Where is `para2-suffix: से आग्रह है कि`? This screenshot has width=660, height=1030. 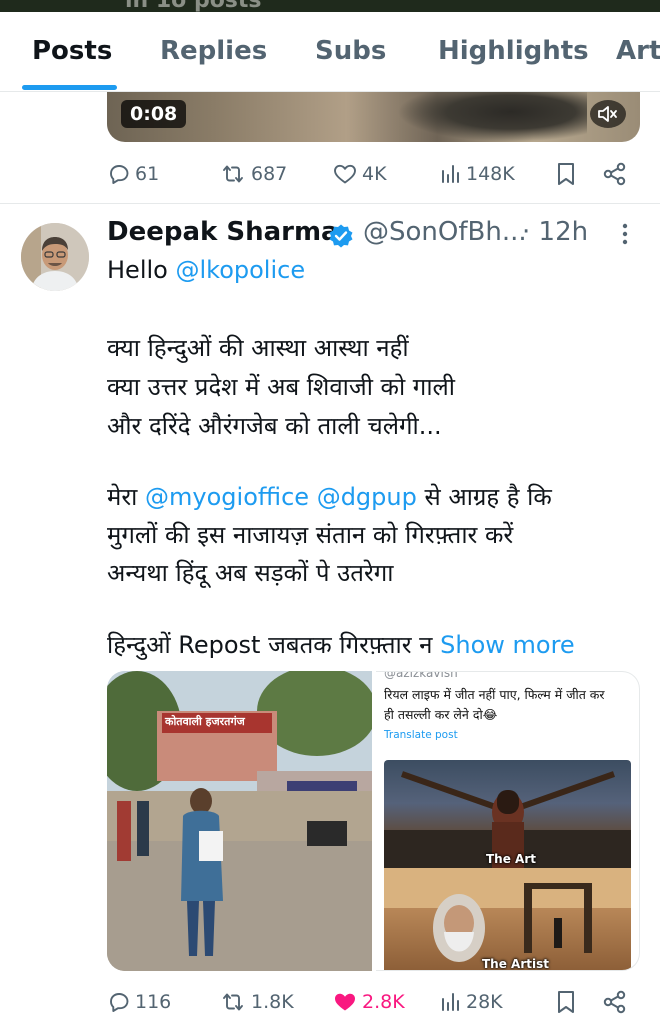 para2-suffix: से आग्रह है कि is located at coordinates (488, 497).